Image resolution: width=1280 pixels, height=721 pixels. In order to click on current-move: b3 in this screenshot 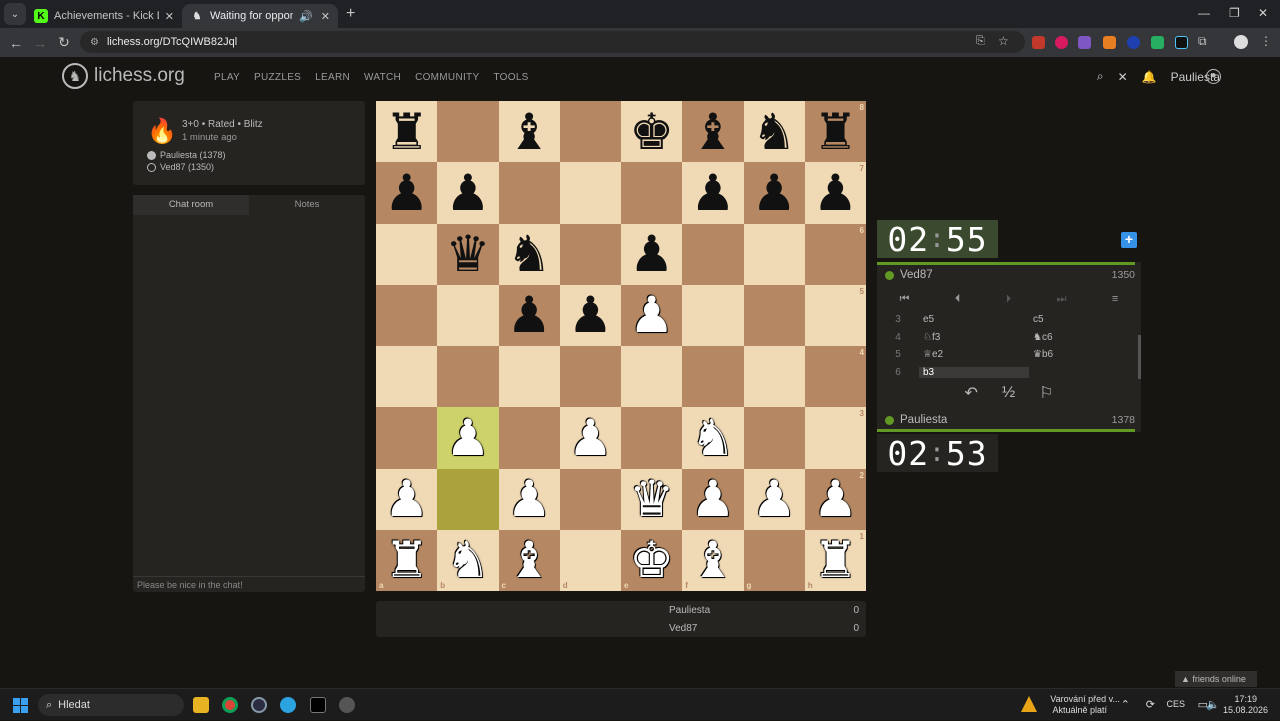, I will do `click(974, 372)`.